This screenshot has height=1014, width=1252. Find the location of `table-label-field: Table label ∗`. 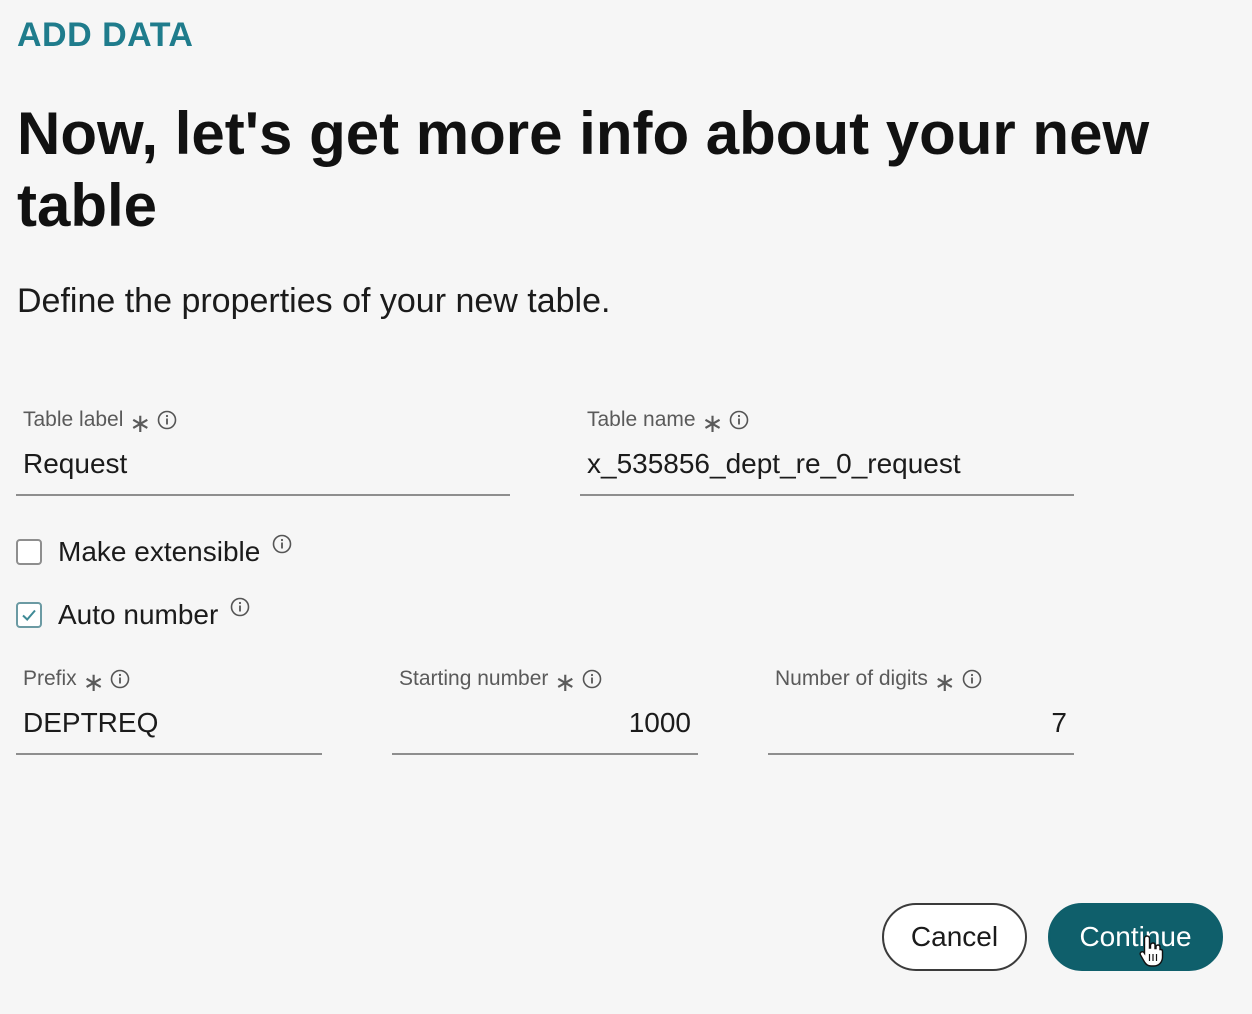

table-label-field: Table label ∗ is located at coordinates (263, 452).